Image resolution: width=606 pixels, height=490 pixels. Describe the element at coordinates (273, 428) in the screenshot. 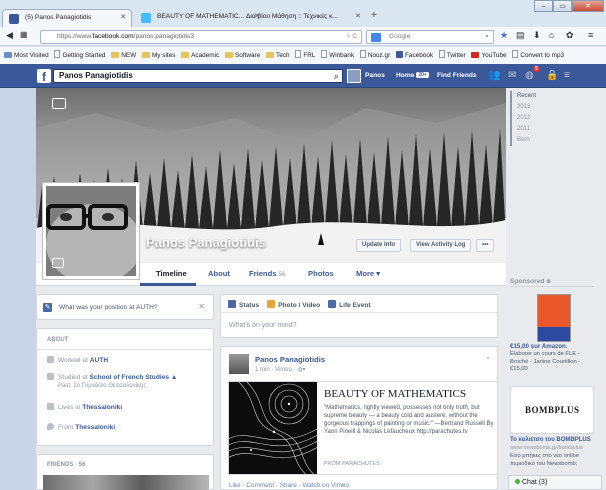

I see `video-thumbnail` at that location.